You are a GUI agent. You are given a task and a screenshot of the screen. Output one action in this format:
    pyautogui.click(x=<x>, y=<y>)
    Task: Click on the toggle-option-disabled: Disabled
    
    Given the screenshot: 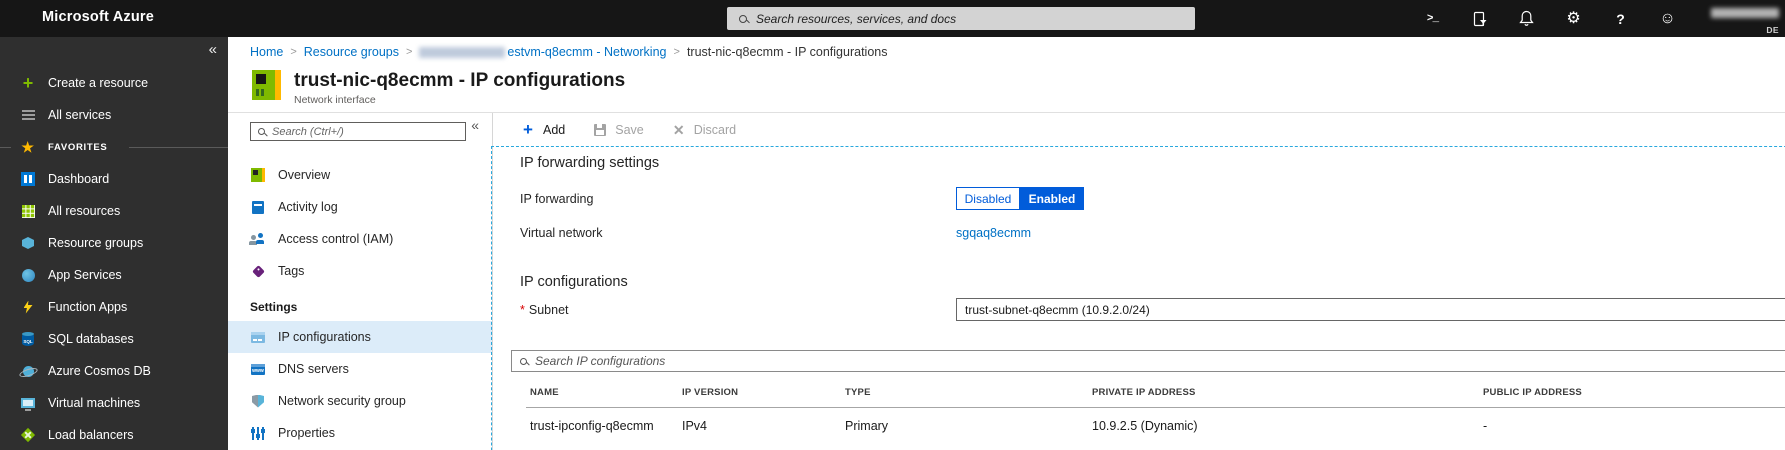 What is the action you would take?
    pyautogui.click(x=988, y=198)
    